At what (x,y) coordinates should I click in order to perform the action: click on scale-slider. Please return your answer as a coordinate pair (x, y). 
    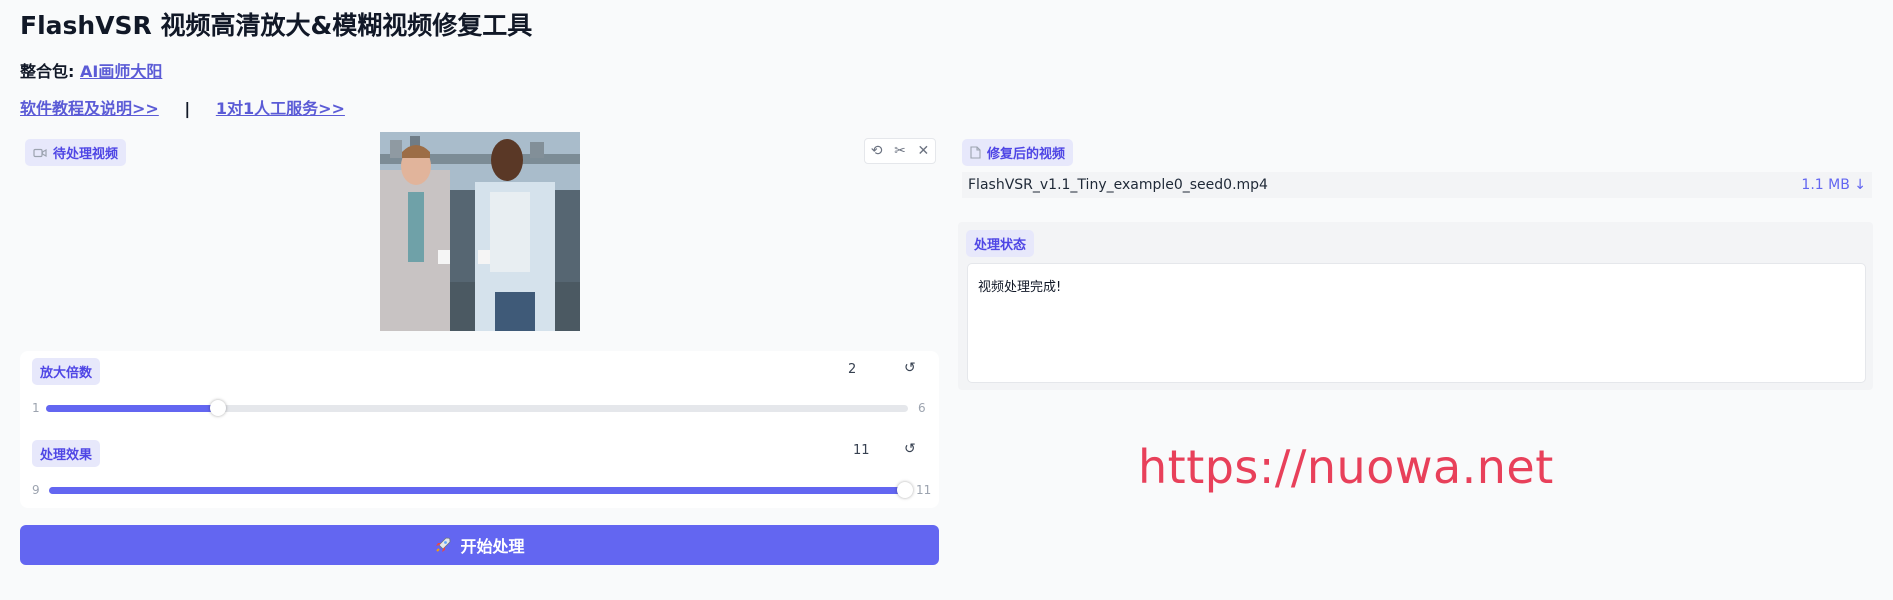
    Looking at the image, I should click on (477, 408).